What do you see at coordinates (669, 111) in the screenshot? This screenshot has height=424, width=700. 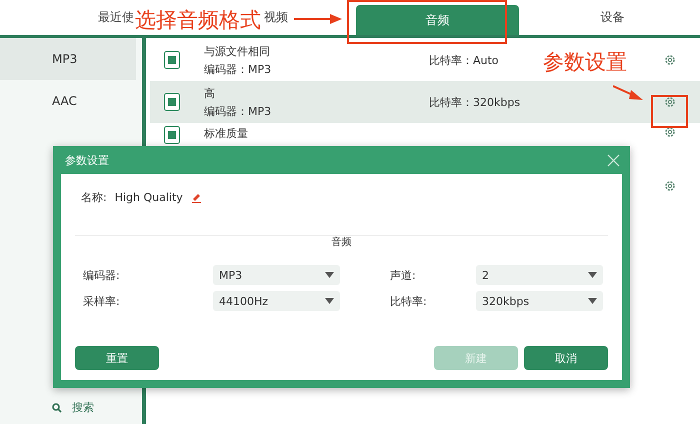 I see `highlight-frame` at bounding box center [669, 111].